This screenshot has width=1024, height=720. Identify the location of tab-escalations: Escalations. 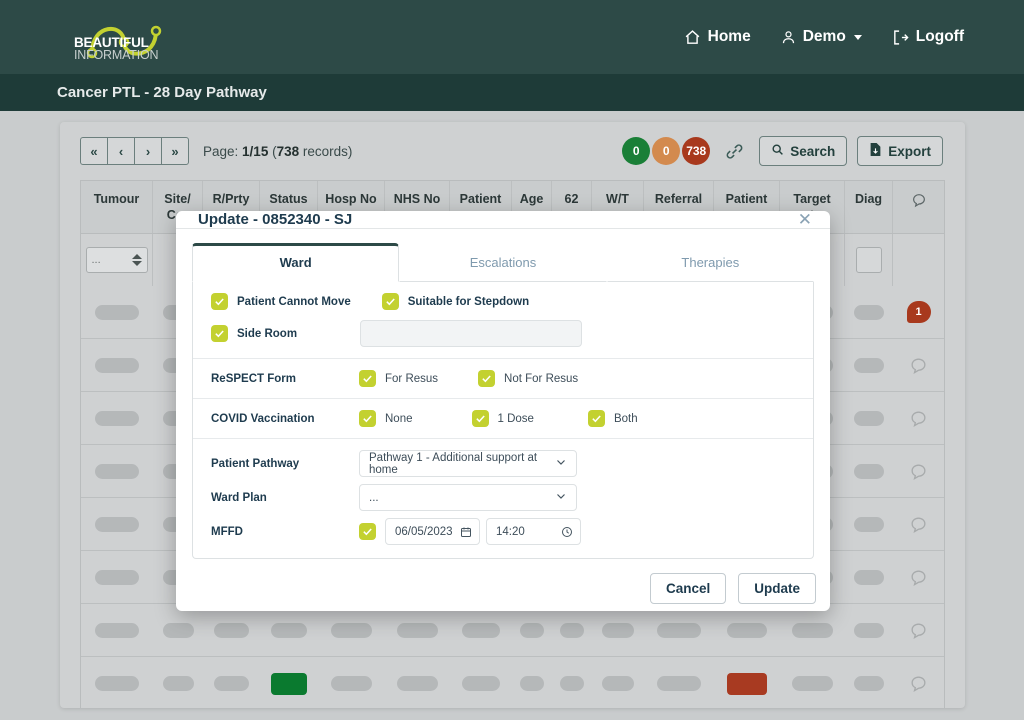
(503, 262).